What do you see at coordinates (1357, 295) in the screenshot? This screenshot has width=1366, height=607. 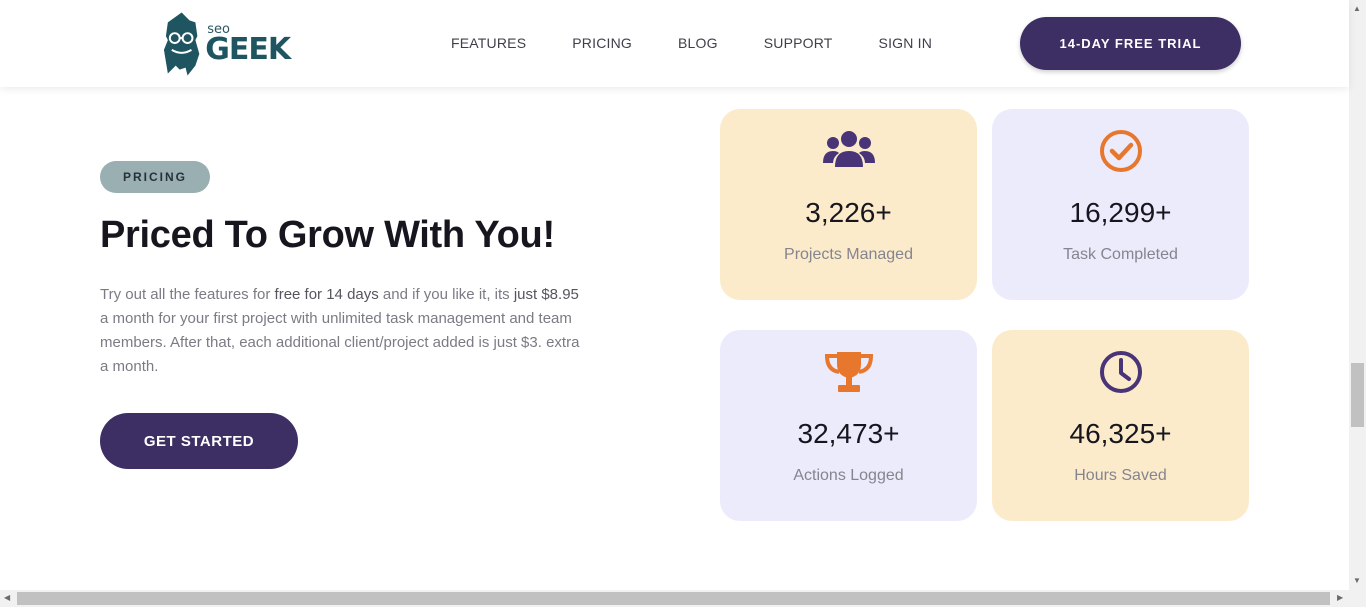 I see `vertical-scrollbar: ▲ ▼` at bounding box center [1357, 295].